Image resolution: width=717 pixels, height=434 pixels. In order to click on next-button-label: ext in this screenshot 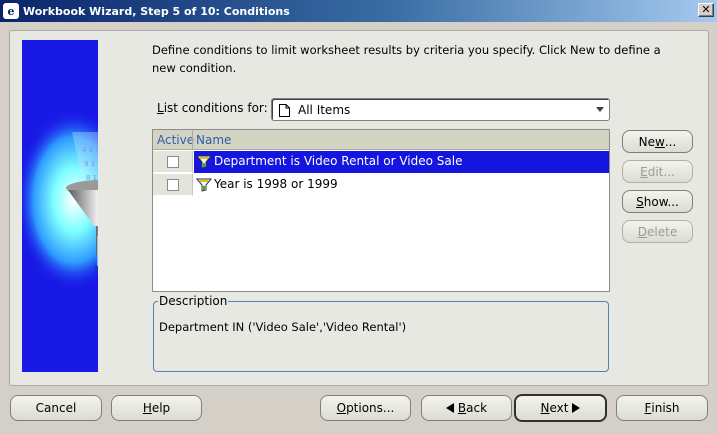, I will do `click(559, 408)`.